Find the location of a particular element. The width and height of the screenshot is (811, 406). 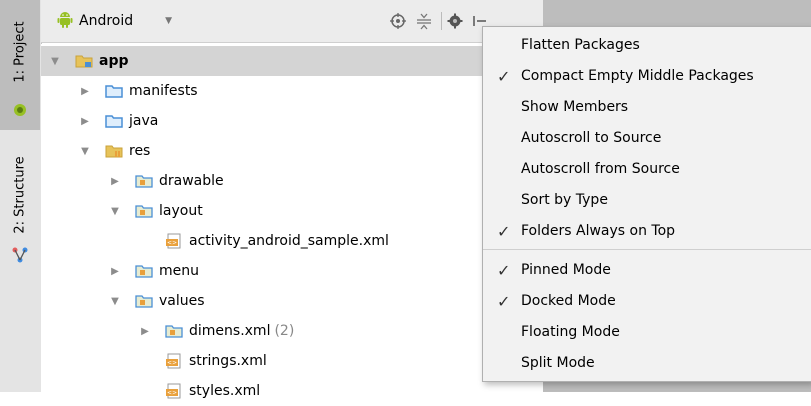

collapse-all-icon is located at coordinates (424, 21).